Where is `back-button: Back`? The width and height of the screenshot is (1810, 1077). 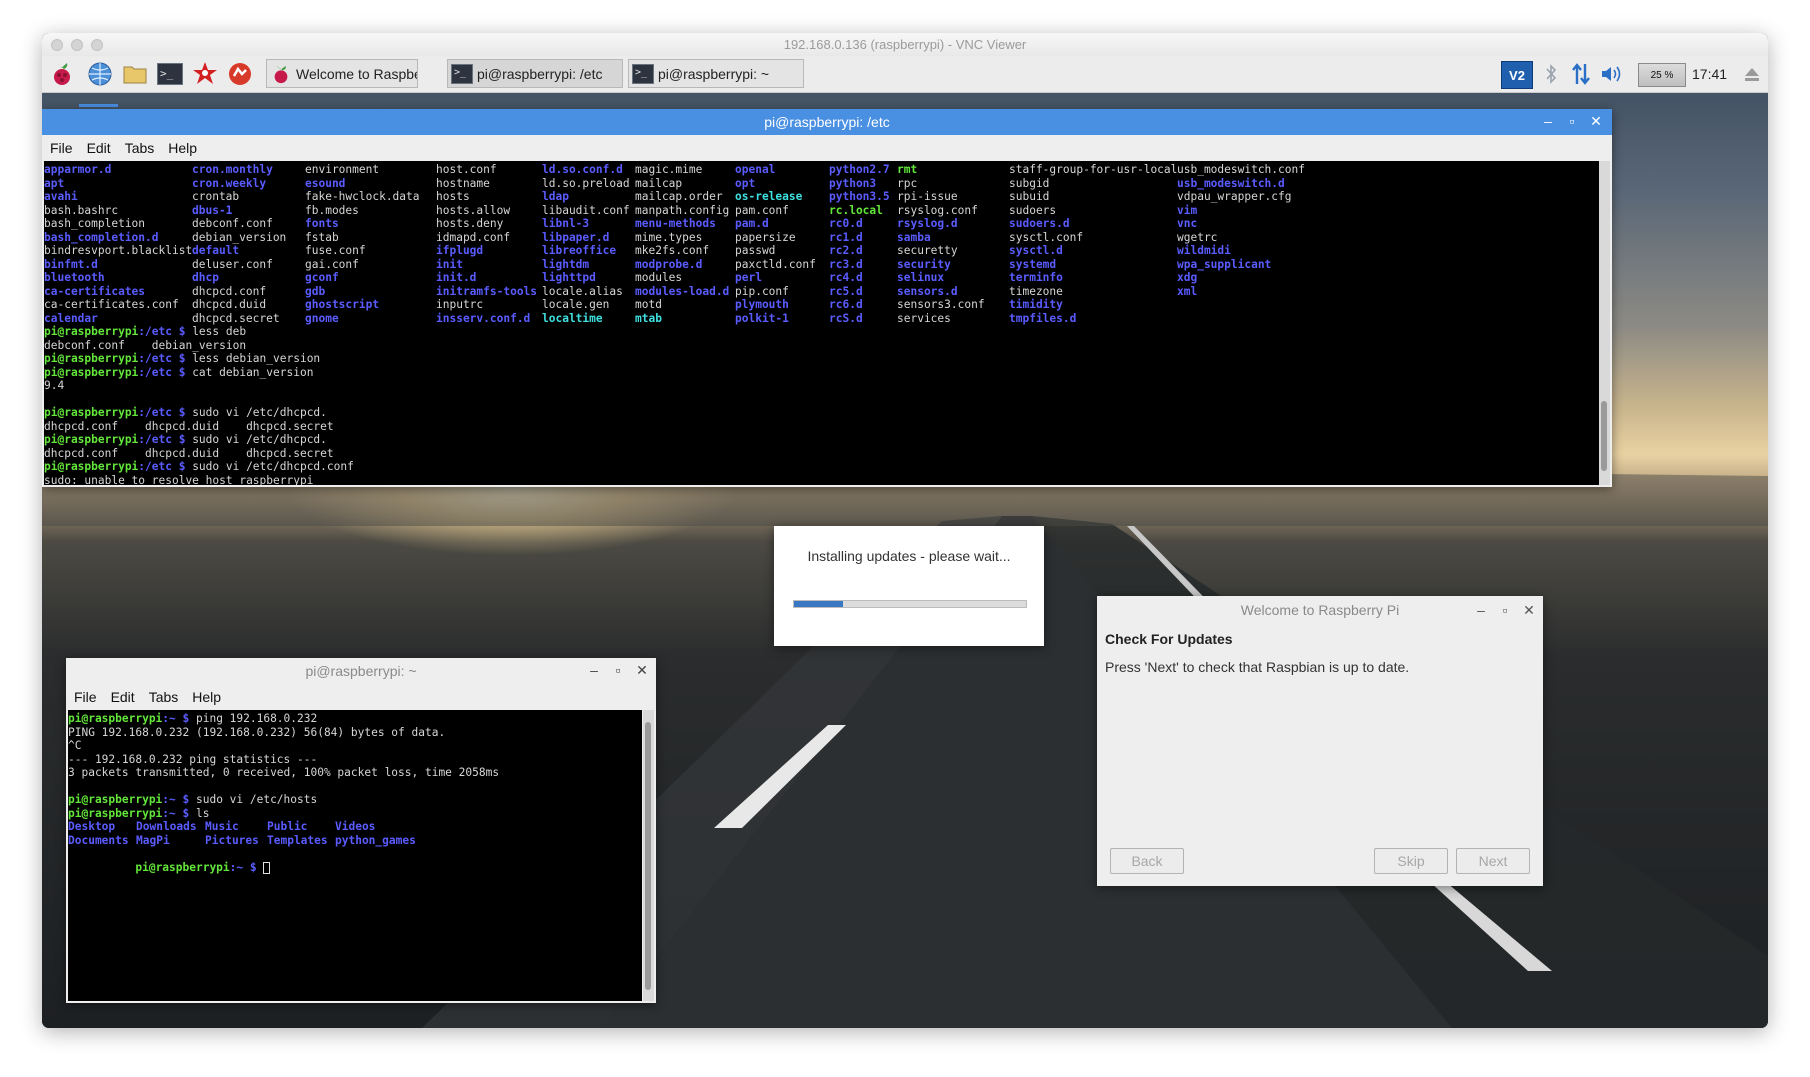
back-button: Back is located at coordinates (1147, 861).